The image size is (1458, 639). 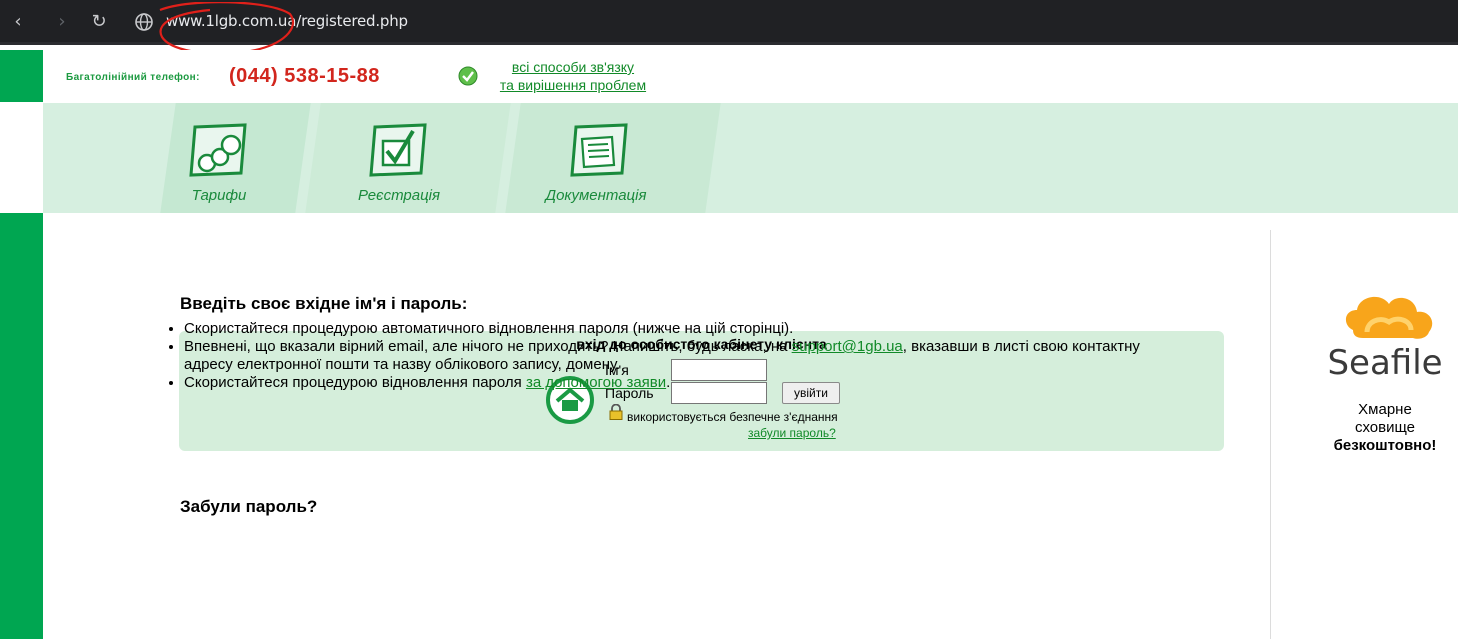 What do you see at coordinates (218, 150) in the screenshot?
I see `tariffs-coins-icon` at bounding box center [218, 150].